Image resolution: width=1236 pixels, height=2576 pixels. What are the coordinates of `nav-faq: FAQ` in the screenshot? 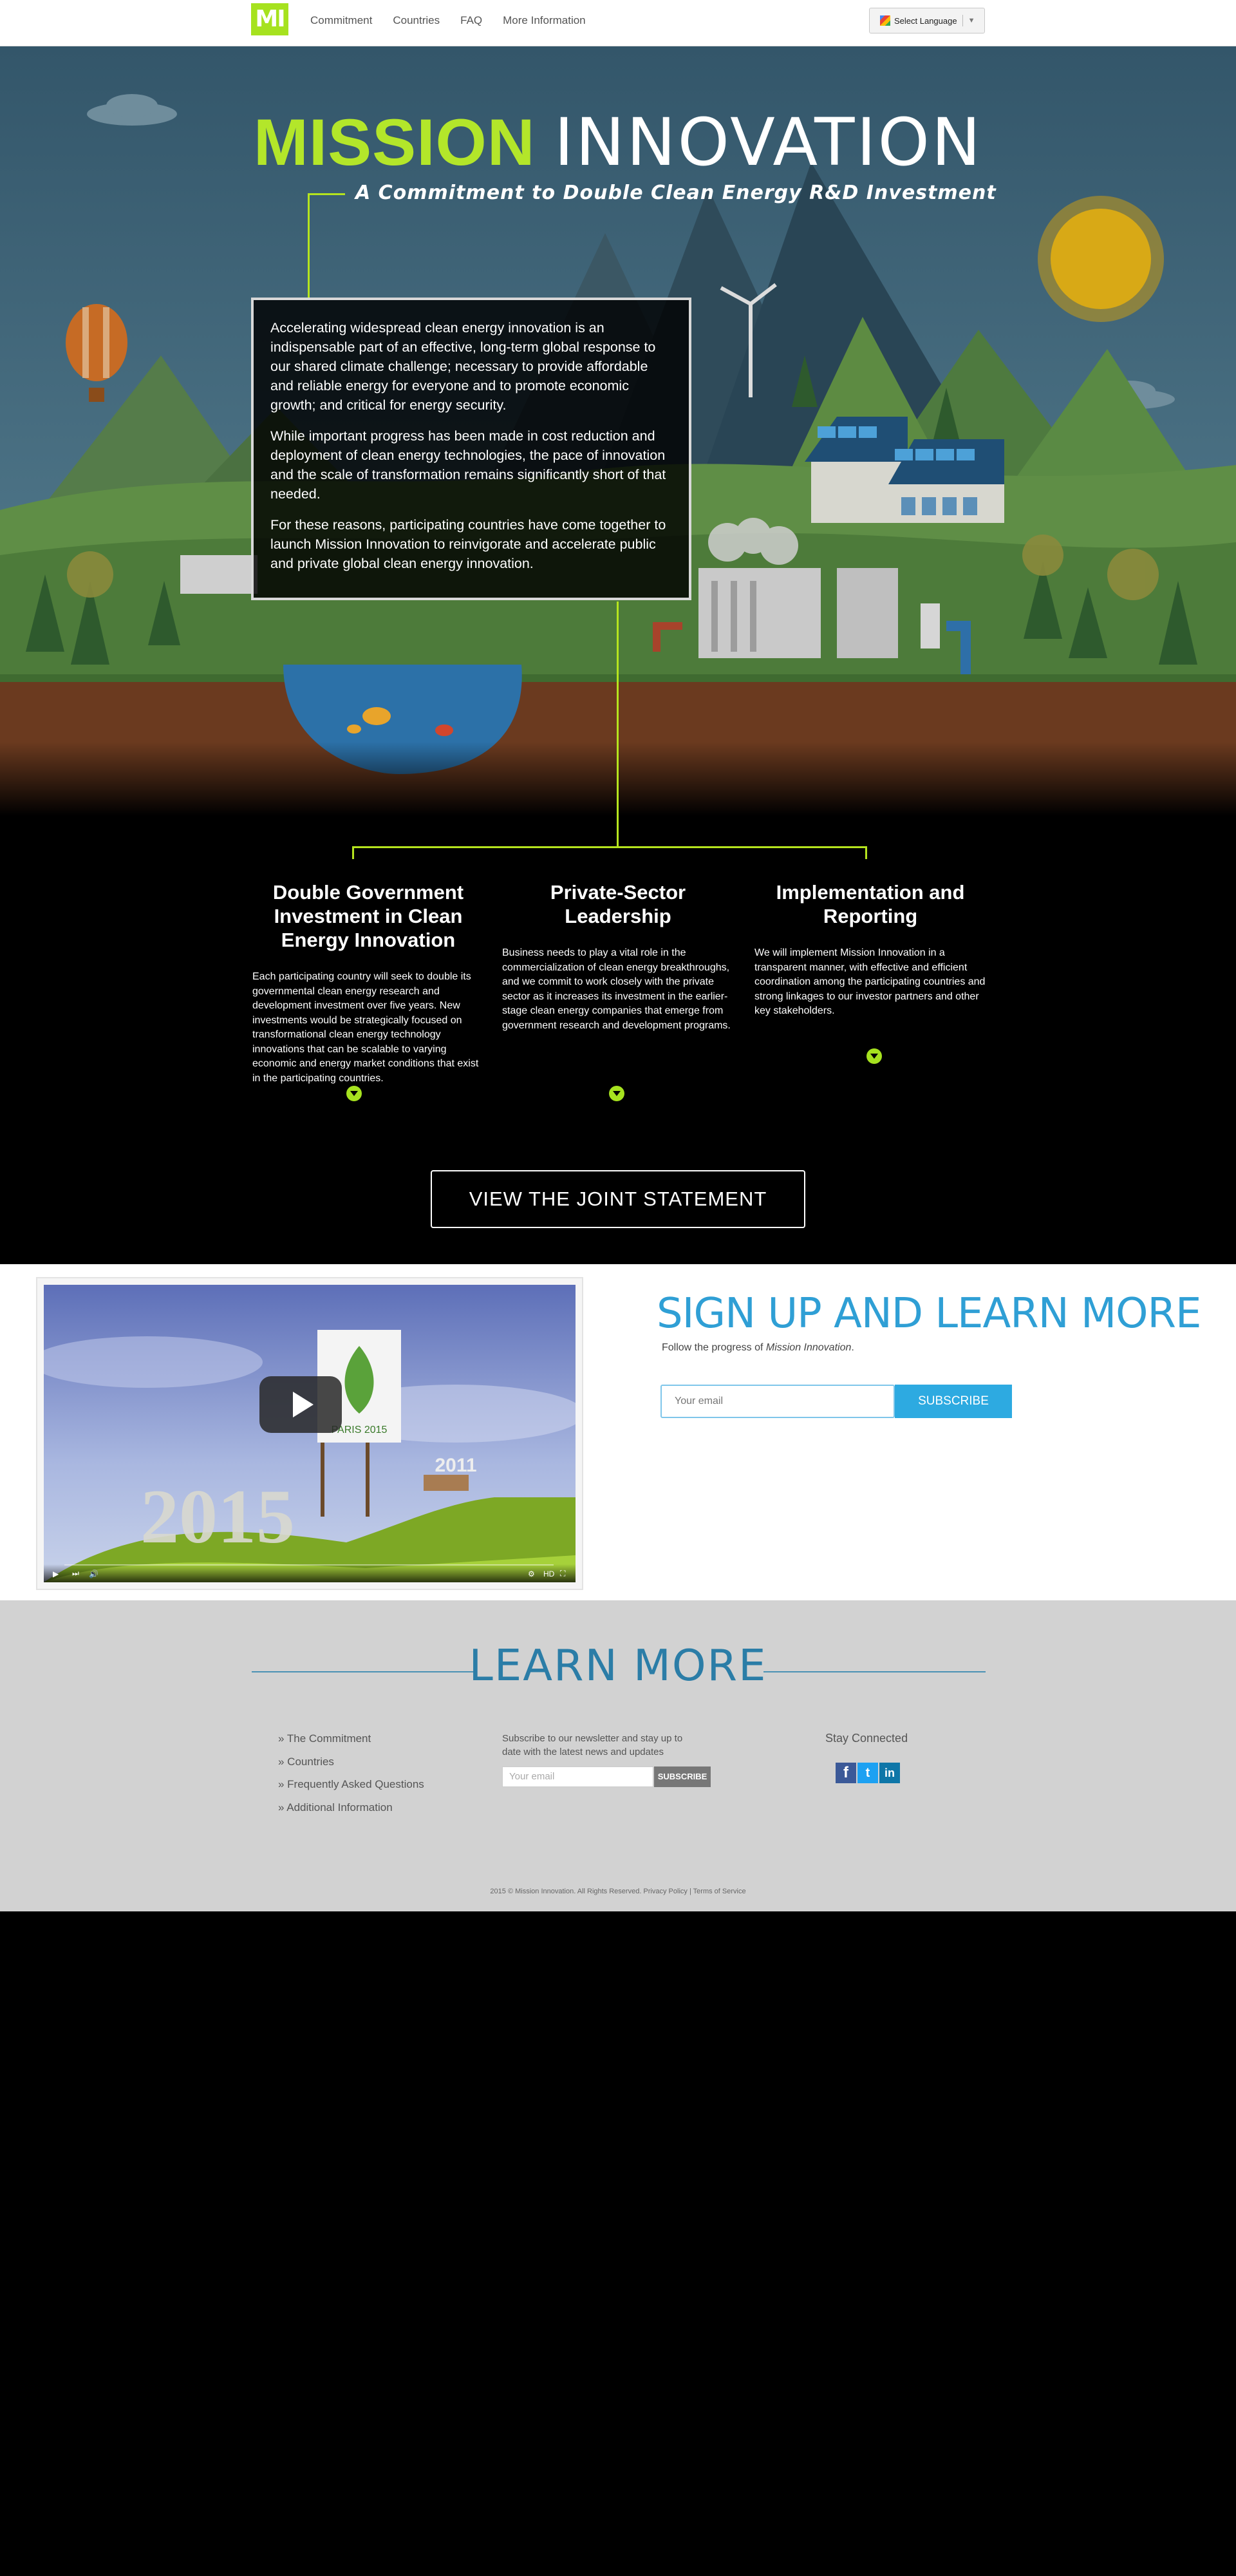 It's located at (471, 20).